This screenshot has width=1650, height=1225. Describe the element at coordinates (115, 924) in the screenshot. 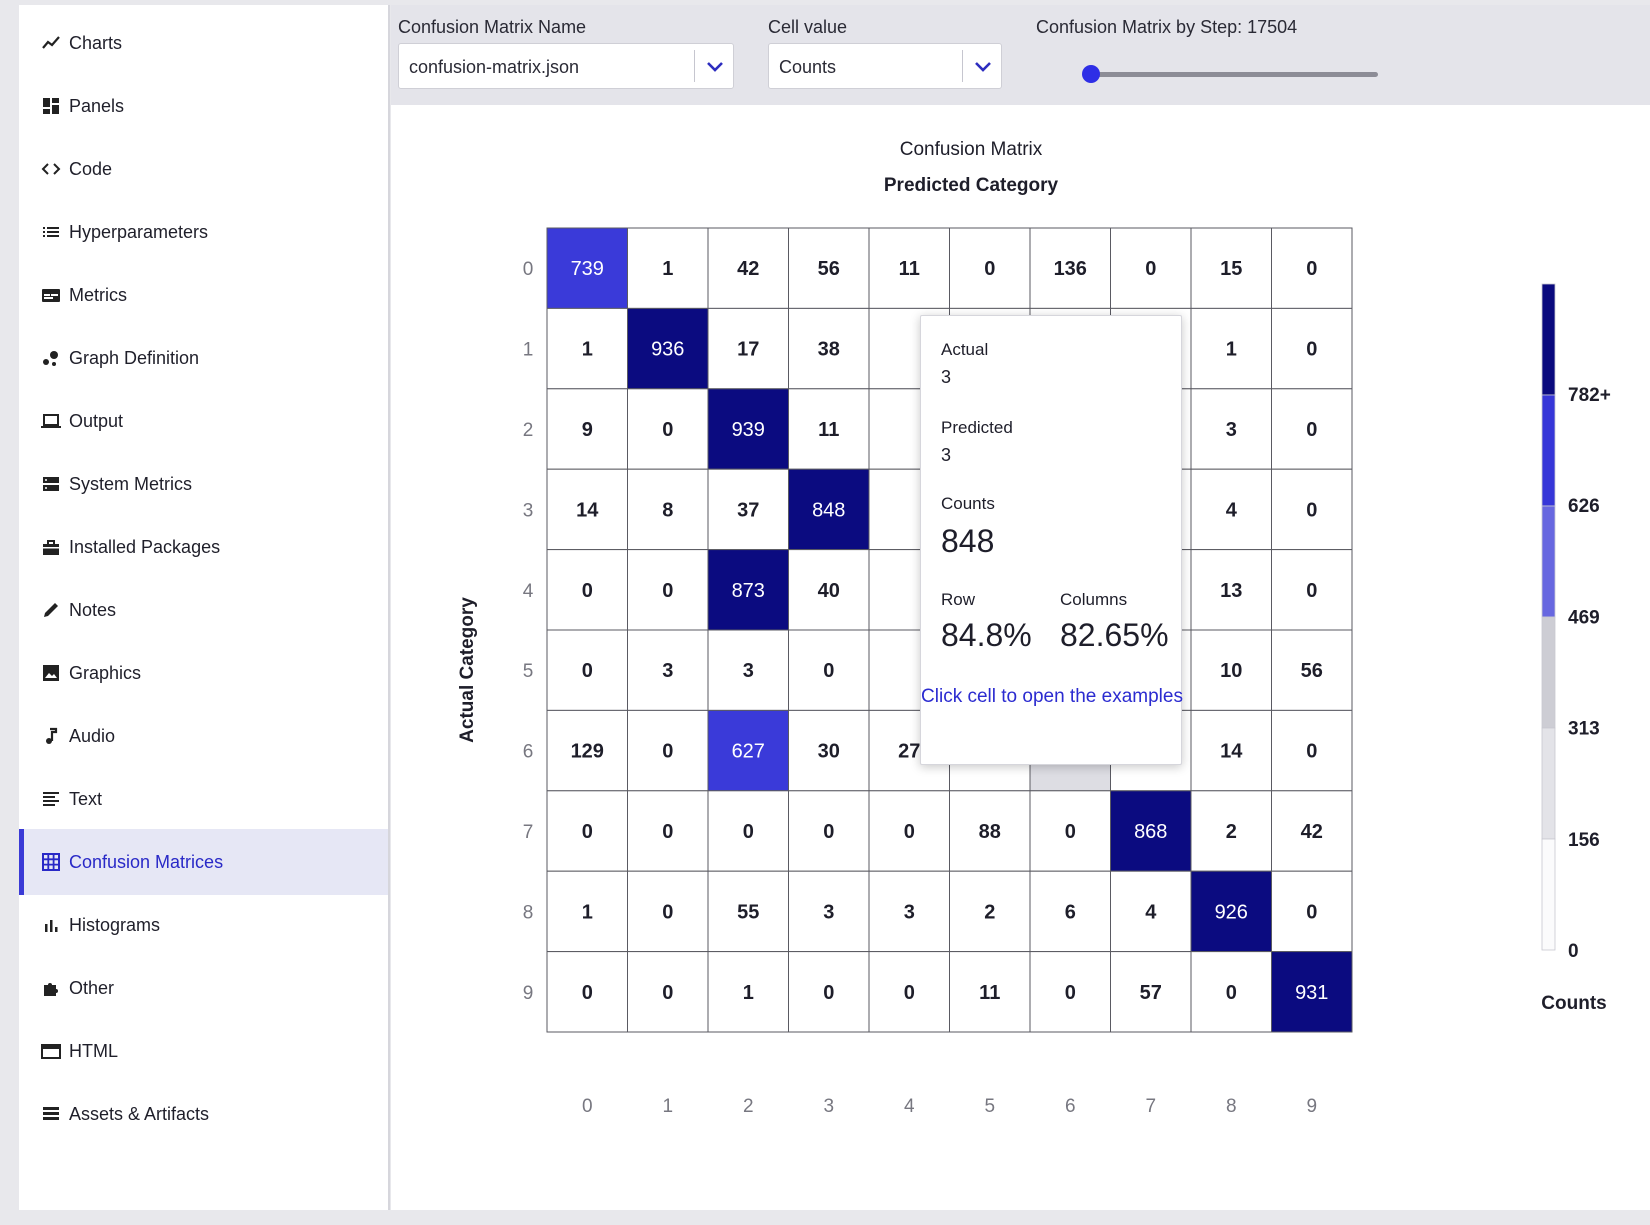

I see `sidebar-item-label: Histograms` at that location.